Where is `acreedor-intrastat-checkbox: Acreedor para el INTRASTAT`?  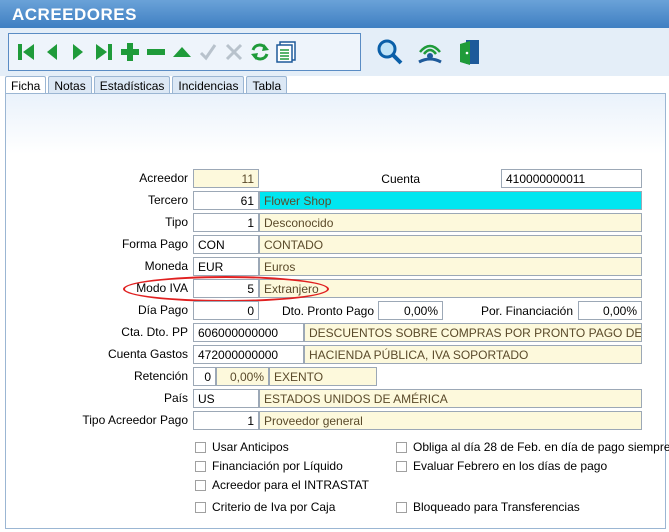
acreedor-intrastat-checkbox: Acreedor para el INTRASTAT is located at coordinates (282, 485).